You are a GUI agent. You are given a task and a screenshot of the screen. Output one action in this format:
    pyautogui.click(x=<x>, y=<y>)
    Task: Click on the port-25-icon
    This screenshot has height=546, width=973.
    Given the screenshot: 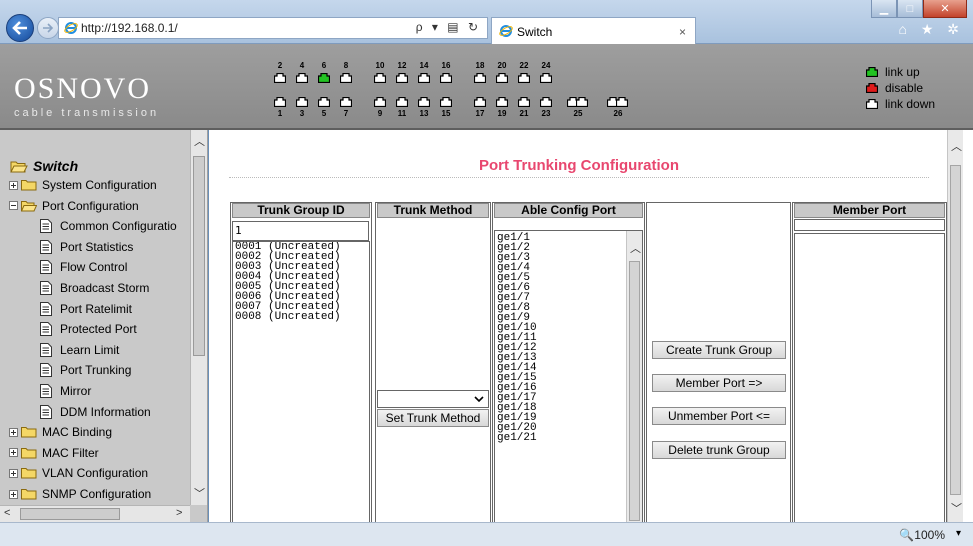 What is the action you would take?
    pyautogui.click(x=582, y=102)
    